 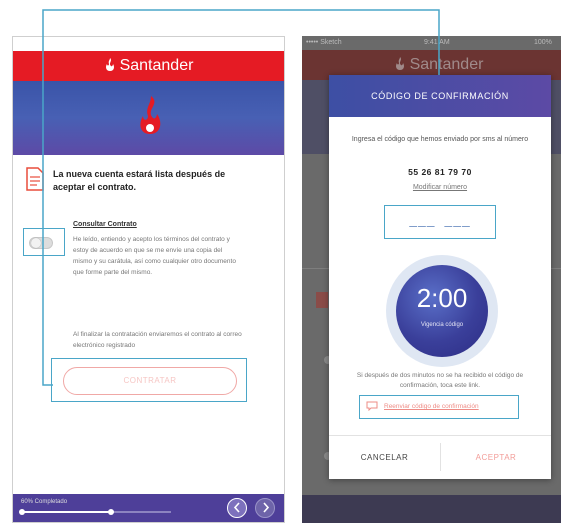 I want to click on previous-button, so click(x=237, y=508).